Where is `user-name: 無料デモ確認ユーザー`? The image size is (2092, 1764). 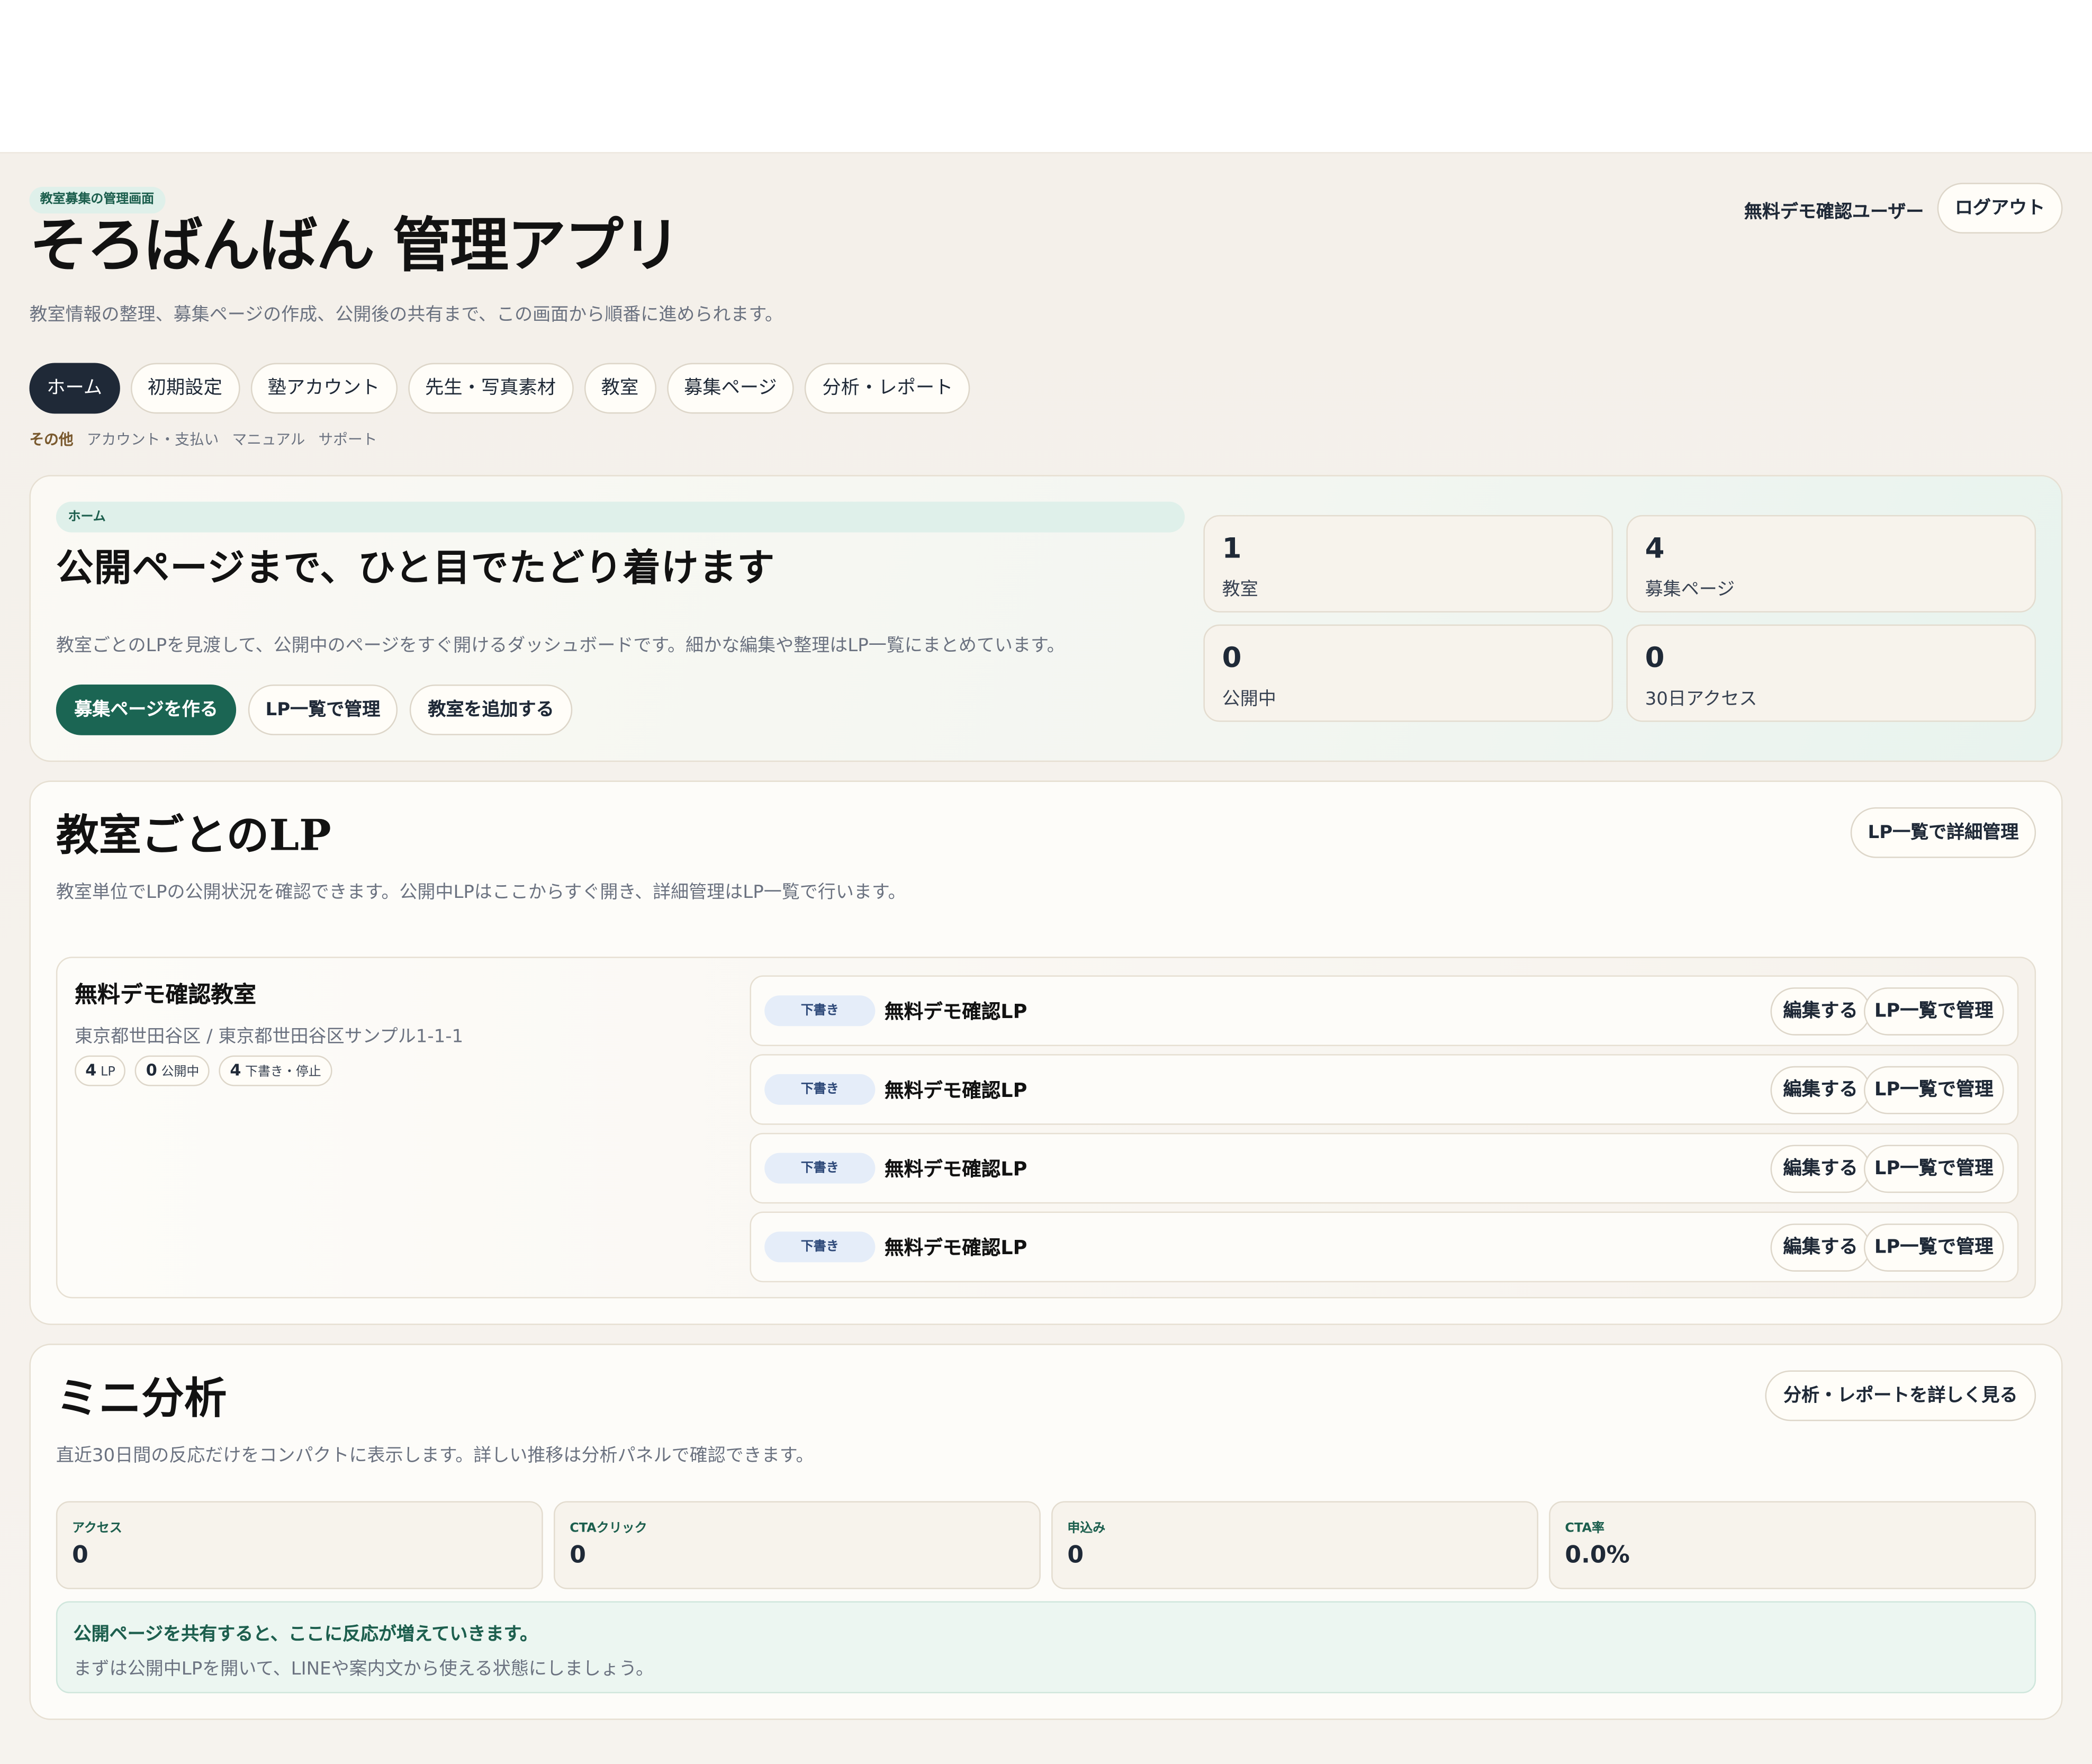 user-name: 無料デモ確認ユーザー is located at coordinates (1834, 212).